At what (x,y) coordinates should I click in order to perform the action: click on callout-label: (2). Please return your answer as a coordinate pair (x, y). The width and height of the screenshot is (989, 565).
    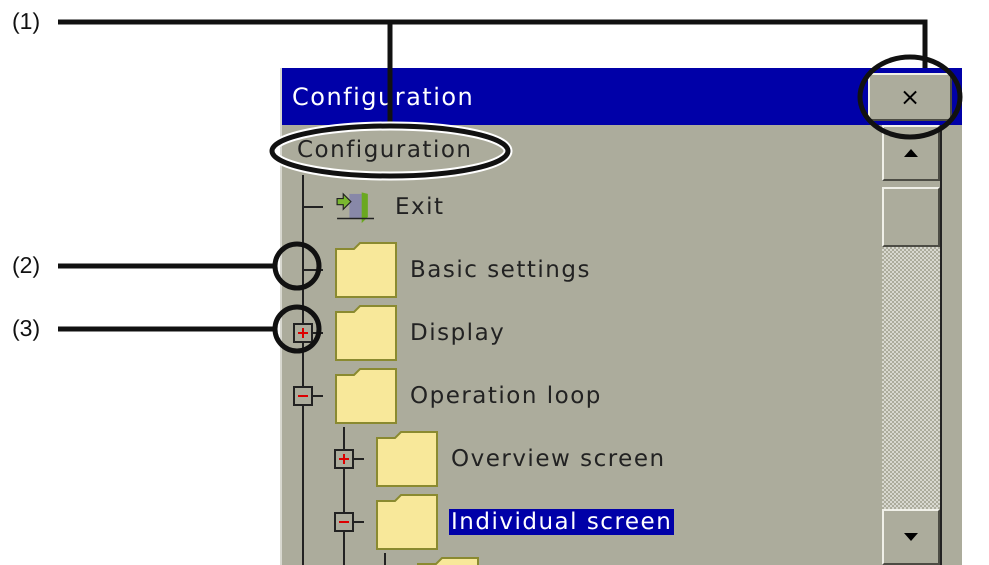
    Looking at the image, I should click on (26, 265).